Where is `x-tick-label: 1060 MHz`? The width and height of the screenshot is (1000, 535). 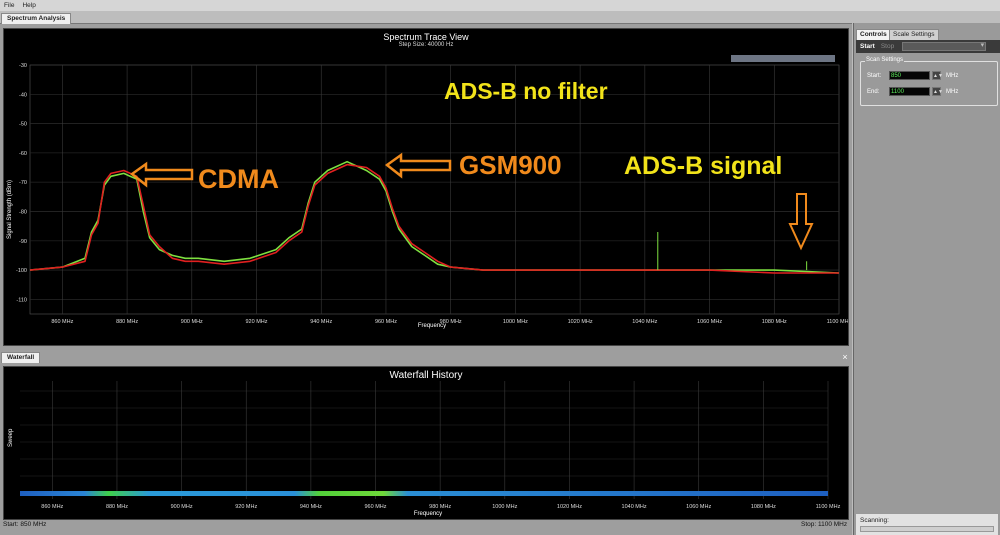
x-tick-label: 1060 MHz is located at coordinates (709, 322).